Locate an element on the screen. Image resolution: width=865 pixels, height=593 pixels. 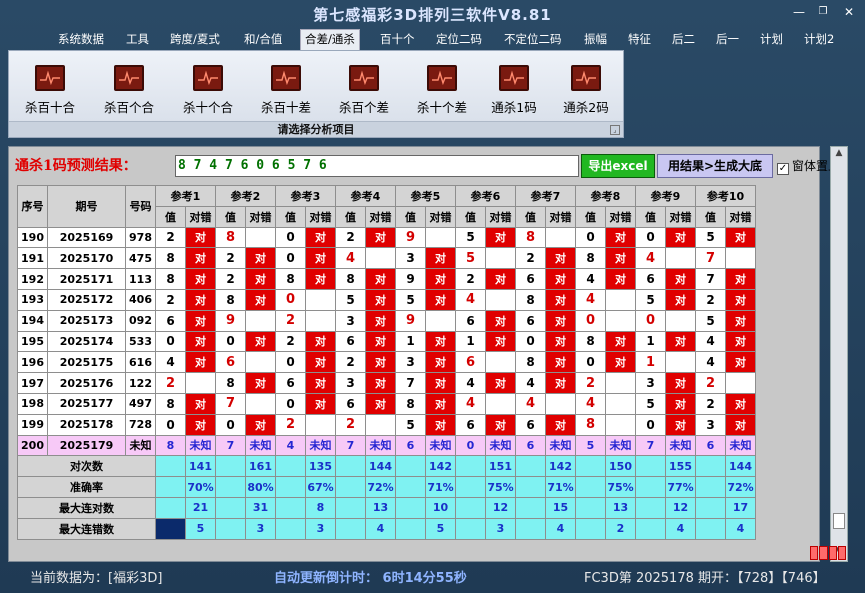
menu-item-6: 定位二码 is located at coordinates (459, 39).